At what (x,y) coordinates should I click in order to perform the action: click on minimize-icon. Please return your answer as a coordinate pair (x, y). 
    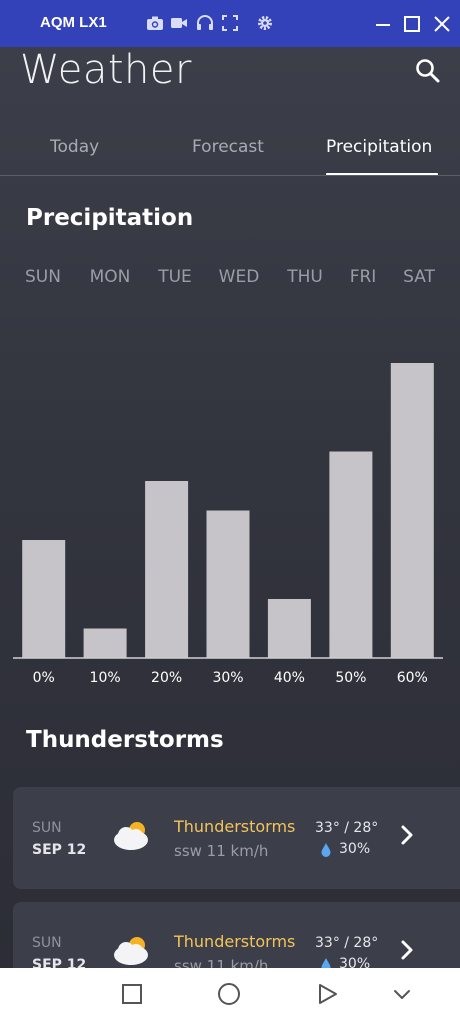
    Looking at the image, I should click on (383, 25).